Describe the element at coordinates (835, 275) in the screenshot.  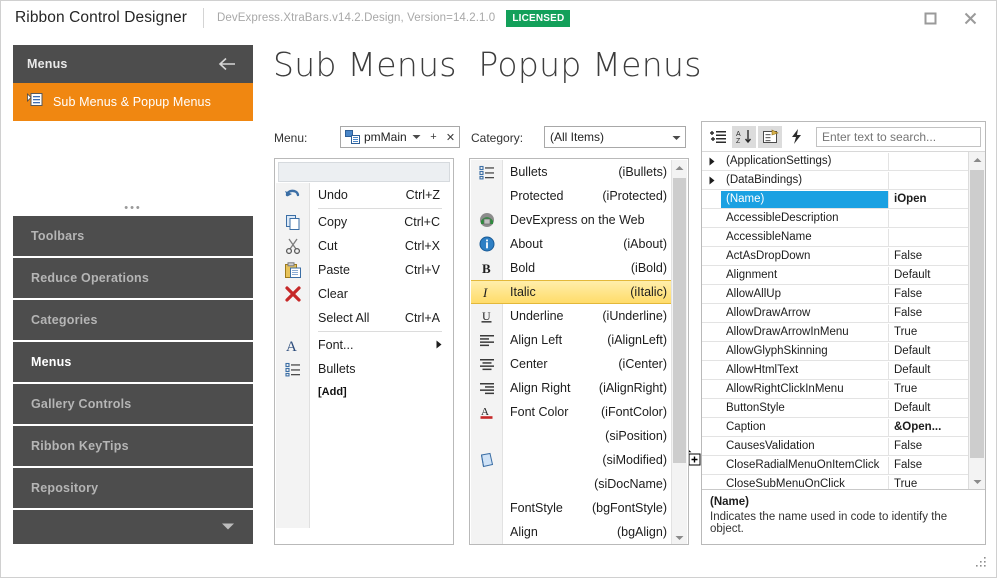
I see `table-row: Alignment Default` at that location.